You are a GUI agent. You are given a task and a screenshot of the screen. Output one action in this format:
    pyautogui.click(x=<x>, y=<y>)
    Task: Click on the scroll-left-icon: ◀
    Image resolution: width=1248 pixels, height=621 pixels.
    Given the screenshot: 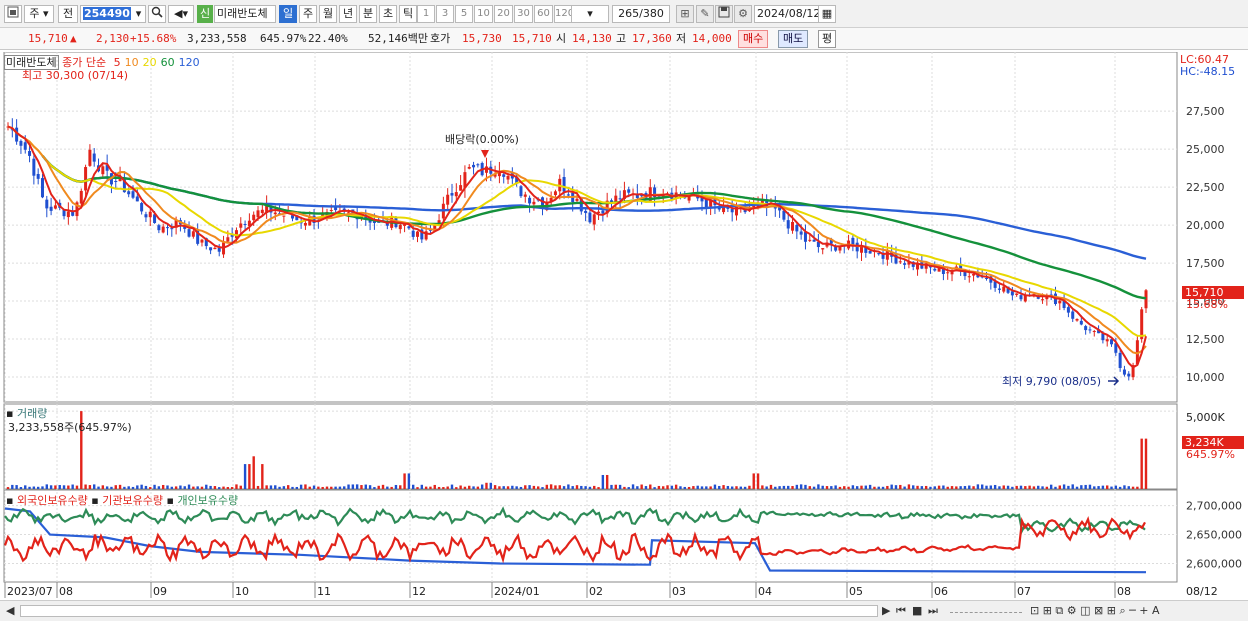 What is the action you would take?
    pyautogui.click(x=10, y=610)
    